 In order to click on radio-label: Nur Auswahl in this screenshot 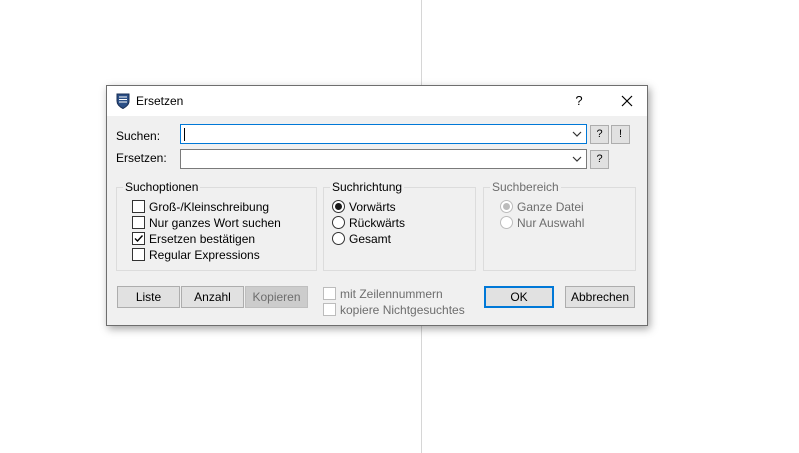, I will do `click(551, 222)`.